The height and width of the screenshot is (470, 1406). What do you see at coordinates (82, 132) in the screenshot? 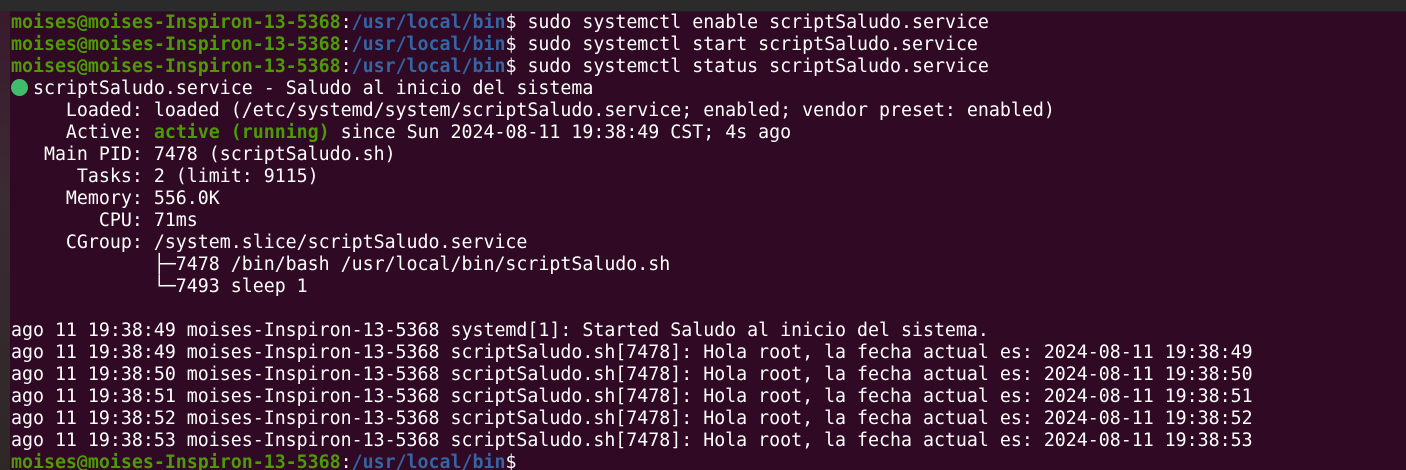
I see `status-active-label: Active:` at bounding box center [82, 132].